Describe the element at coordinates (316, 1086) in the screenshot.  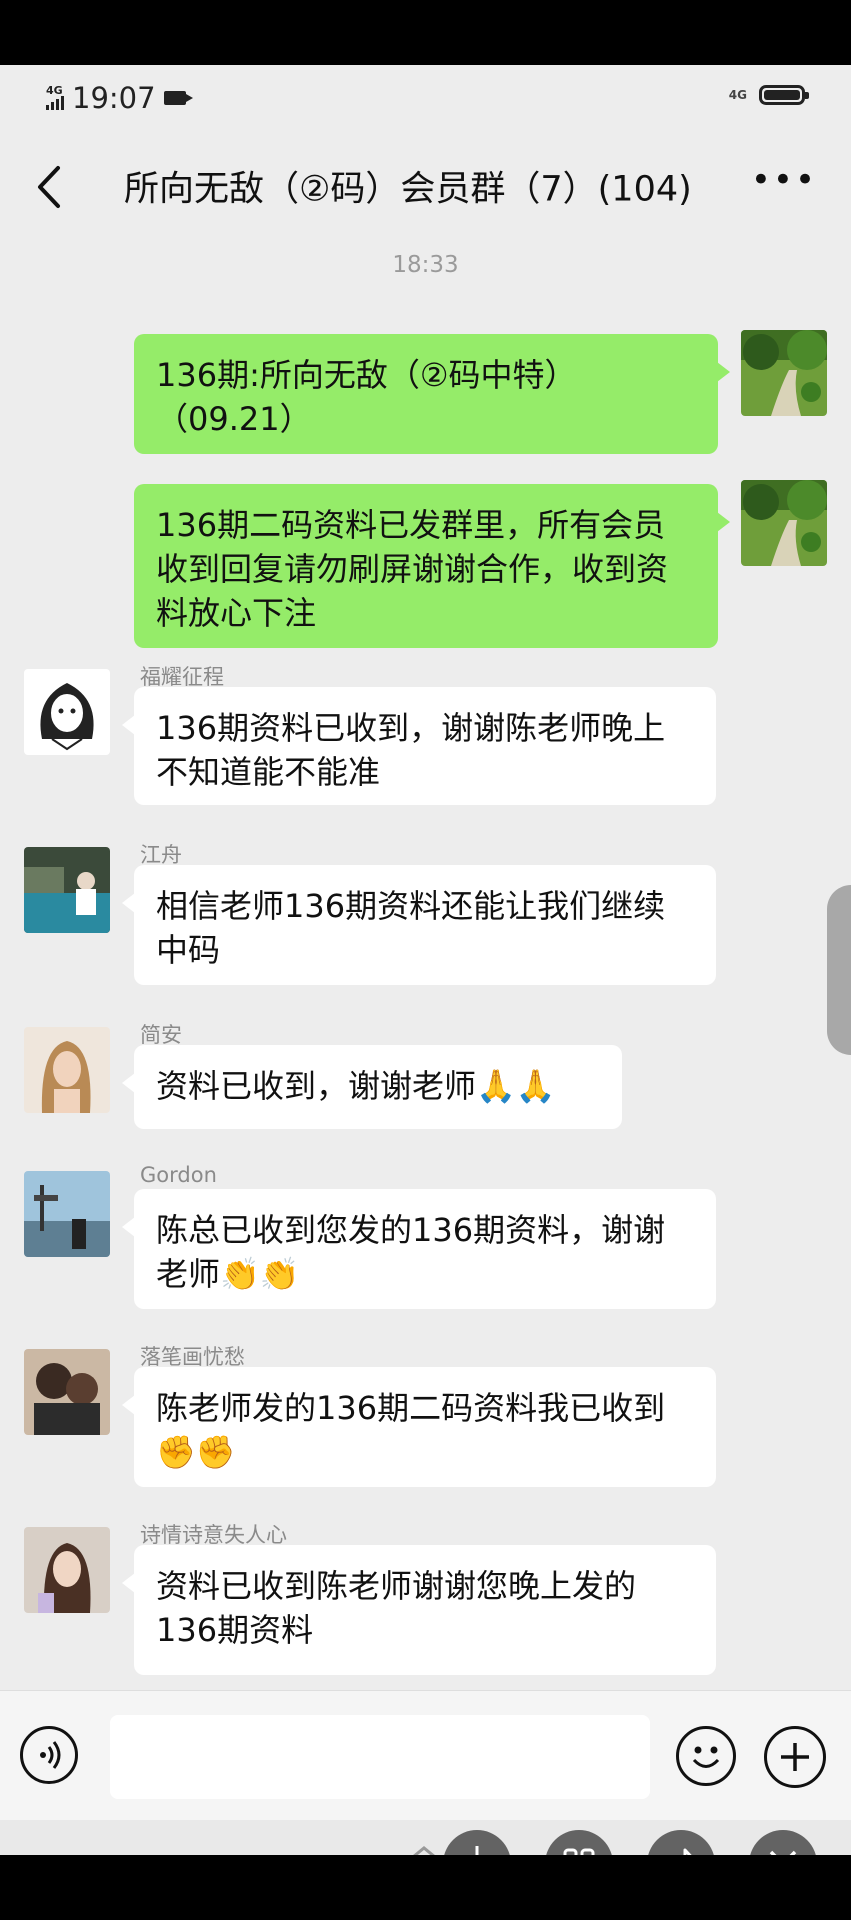
I see `message-text: 资料已收到，谢谢老师` at that location.